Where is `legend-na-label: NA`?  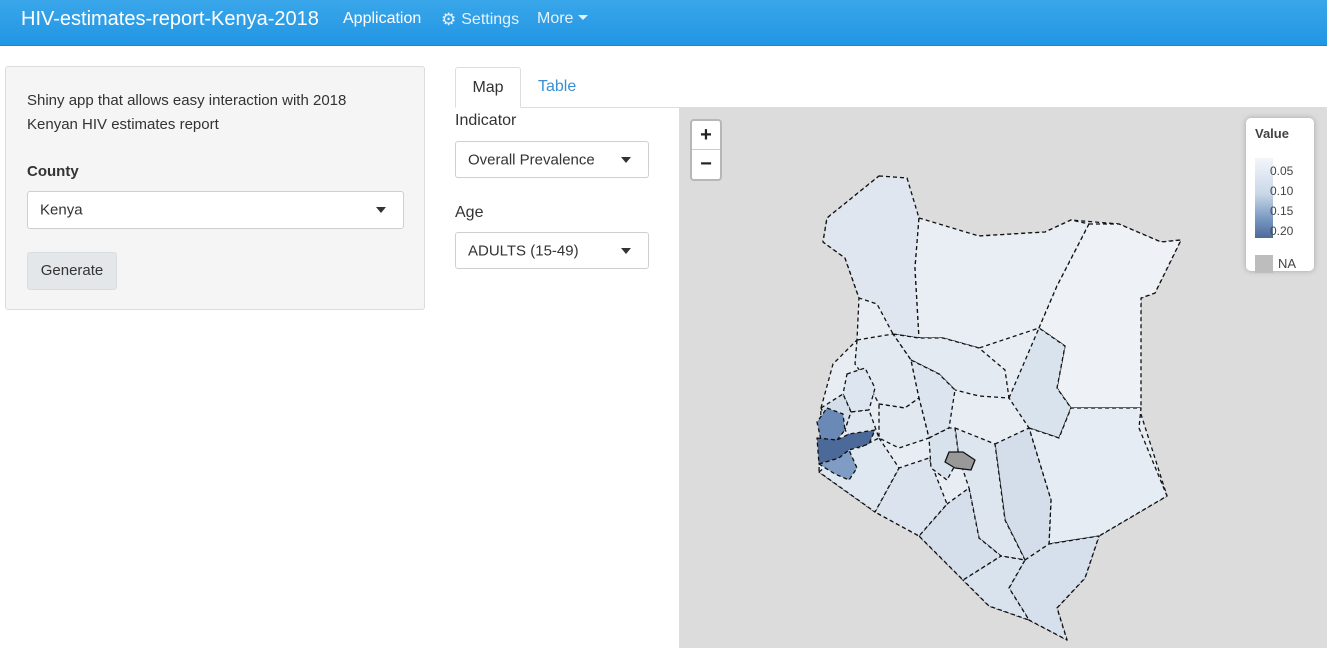
legend-na-label: NA is located at coordinates (1287, 263).